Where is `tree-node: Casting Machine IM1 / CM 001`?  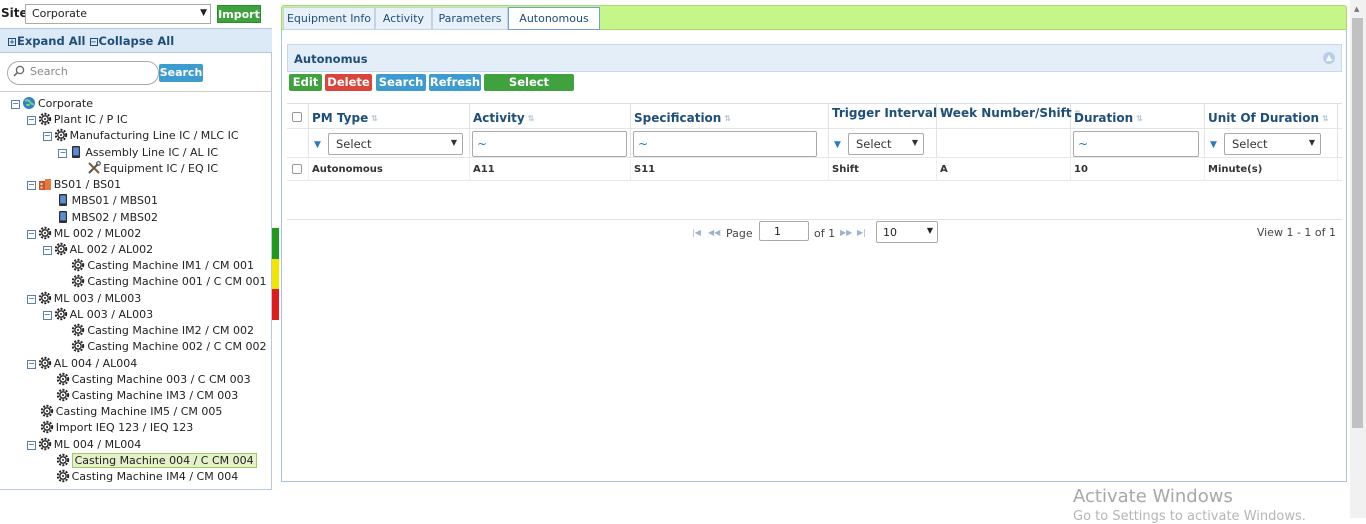
tree-node: Casting Machine IM1 / CM 001 is located at coordinates (162, 266).